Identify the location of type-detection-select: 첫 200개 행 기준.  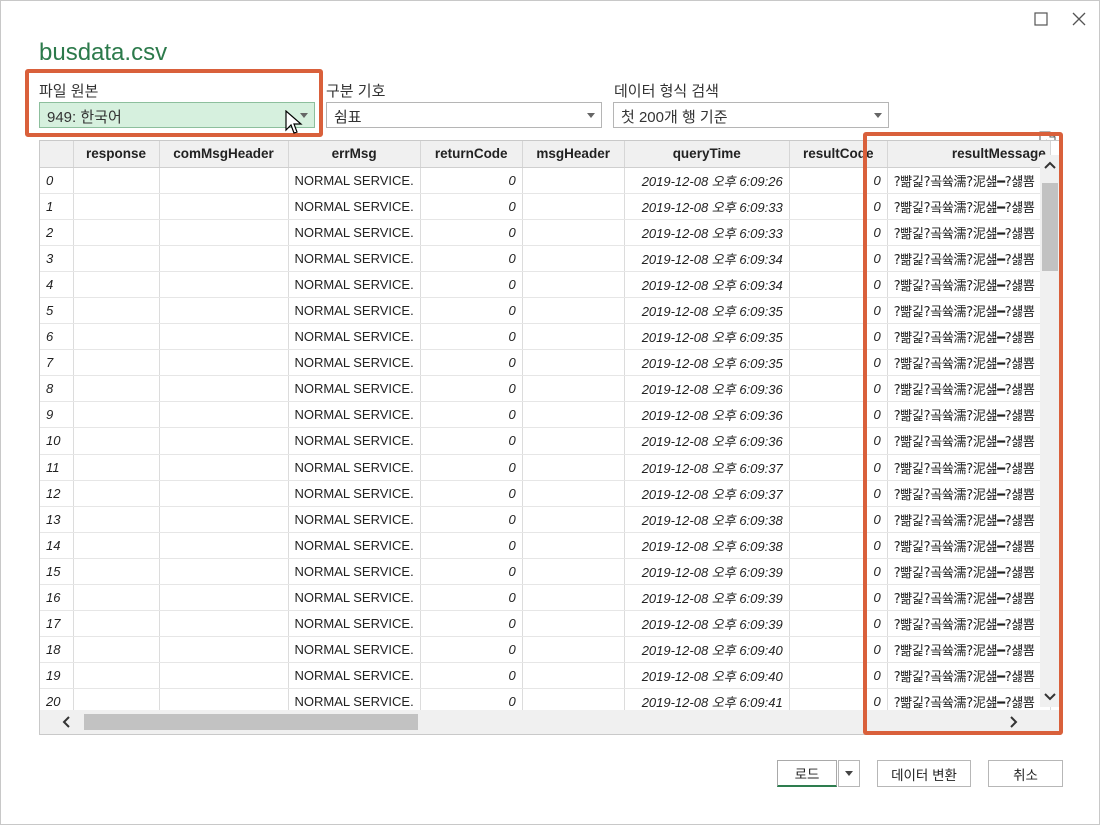
(751, 115).